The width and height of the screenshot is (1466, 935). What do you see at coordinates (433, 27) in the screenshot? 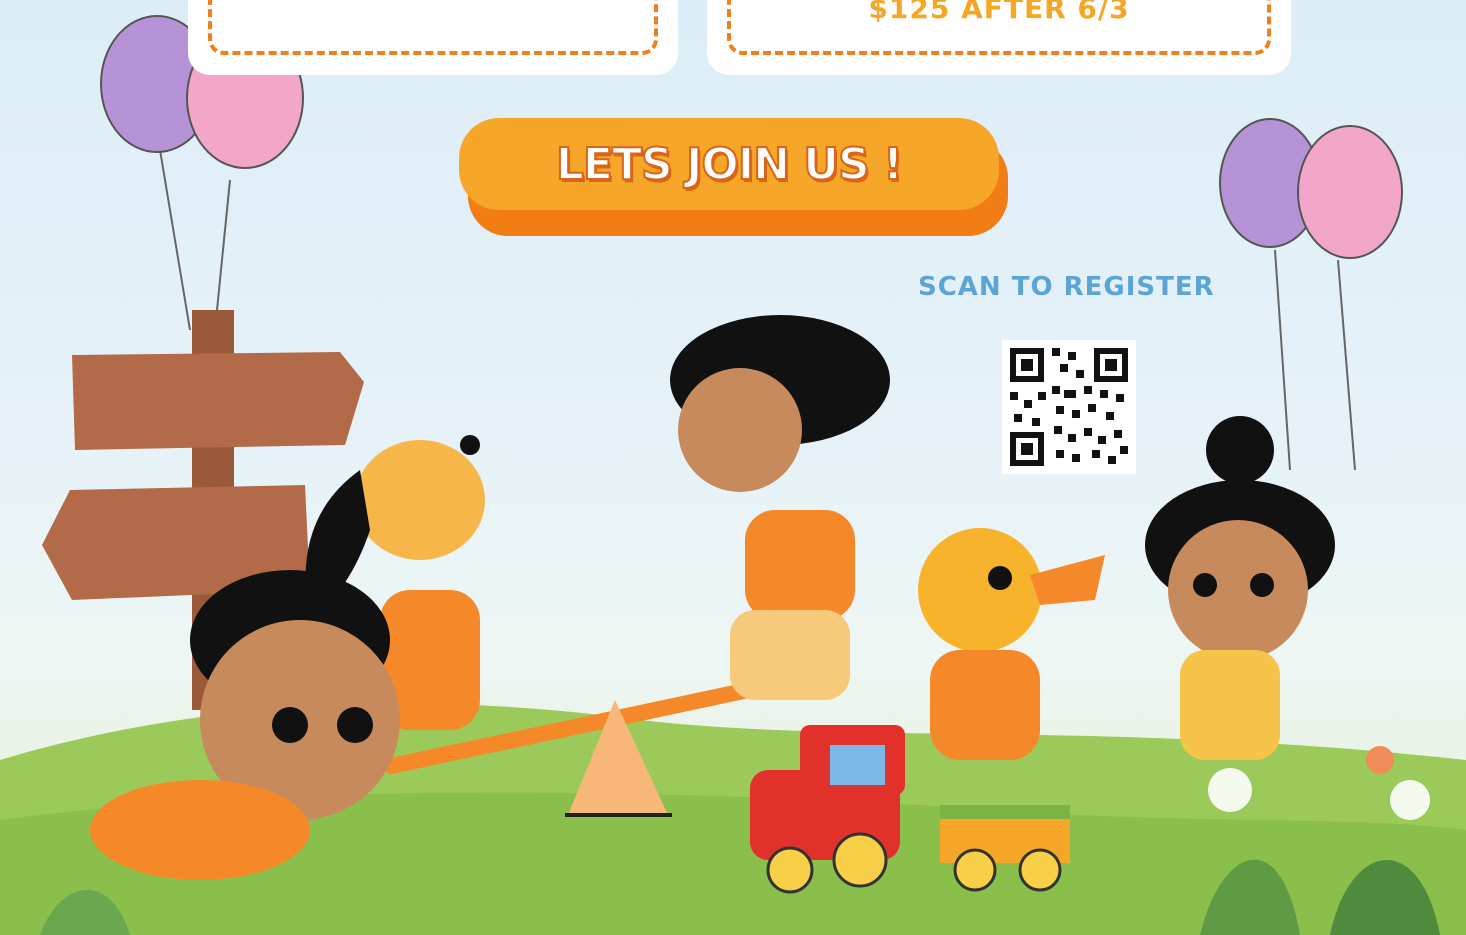
I see `card-dashed-border` at bounding box center [433, 27].